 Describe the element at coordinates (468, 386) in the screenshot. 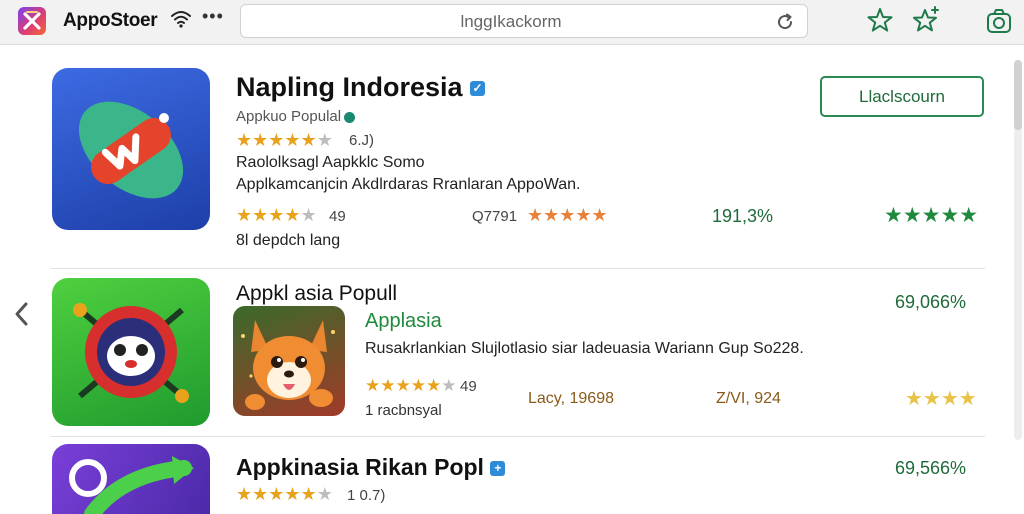

I see `rating-value: 49` at that location.